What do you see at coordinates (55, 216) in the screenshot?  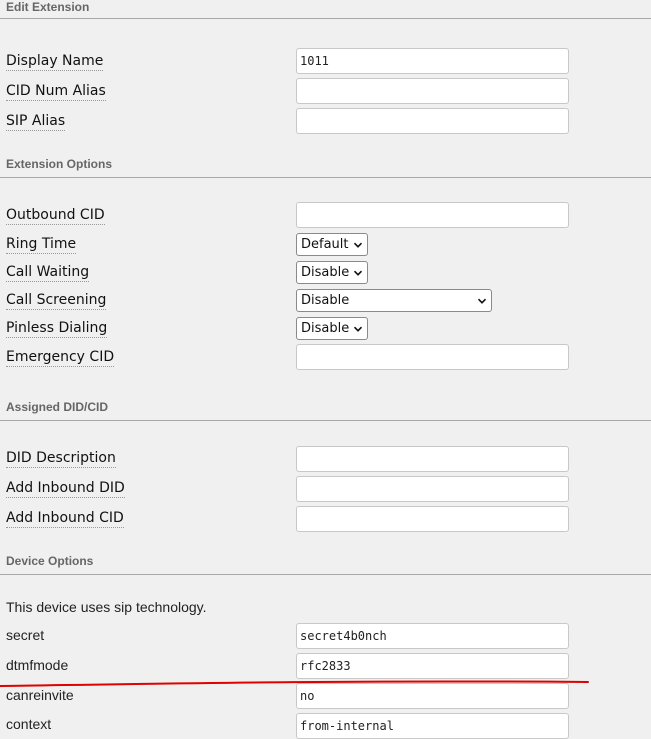 I see `outbound-cid-label: Outbound CID` at bounding box center [55, 216].